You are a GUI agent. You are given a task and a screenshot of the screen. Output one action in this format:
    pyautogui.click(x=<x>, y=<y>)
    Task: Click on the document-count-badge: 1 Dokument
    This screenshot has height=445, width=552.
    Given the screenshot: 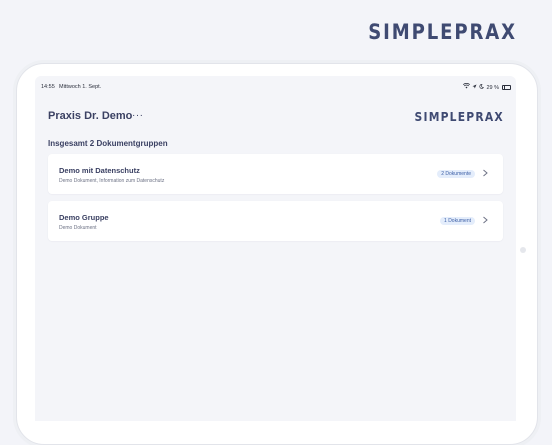 What is the action you would take?
    pyautogui.click(x=457, y=221)
    